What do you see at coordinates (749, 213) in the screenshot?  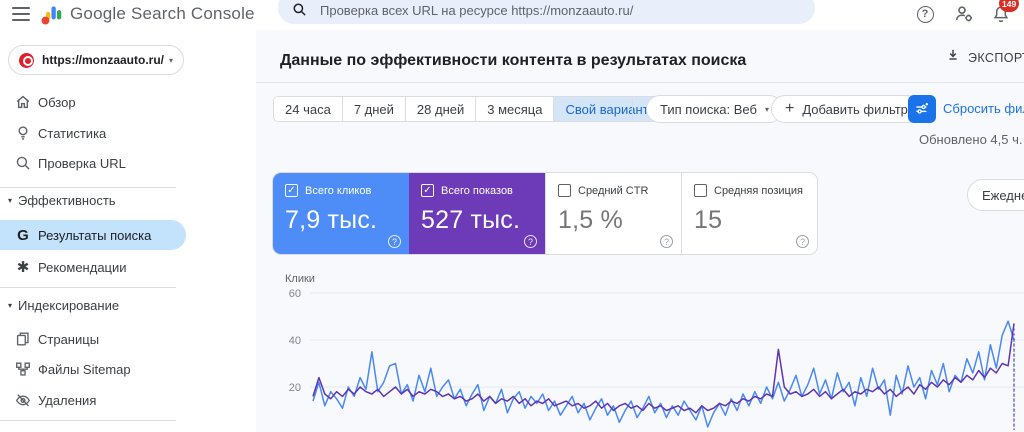 I see `metric-card-average-position: Средняя позиция 15 ?` at bounding box center [749, 213].